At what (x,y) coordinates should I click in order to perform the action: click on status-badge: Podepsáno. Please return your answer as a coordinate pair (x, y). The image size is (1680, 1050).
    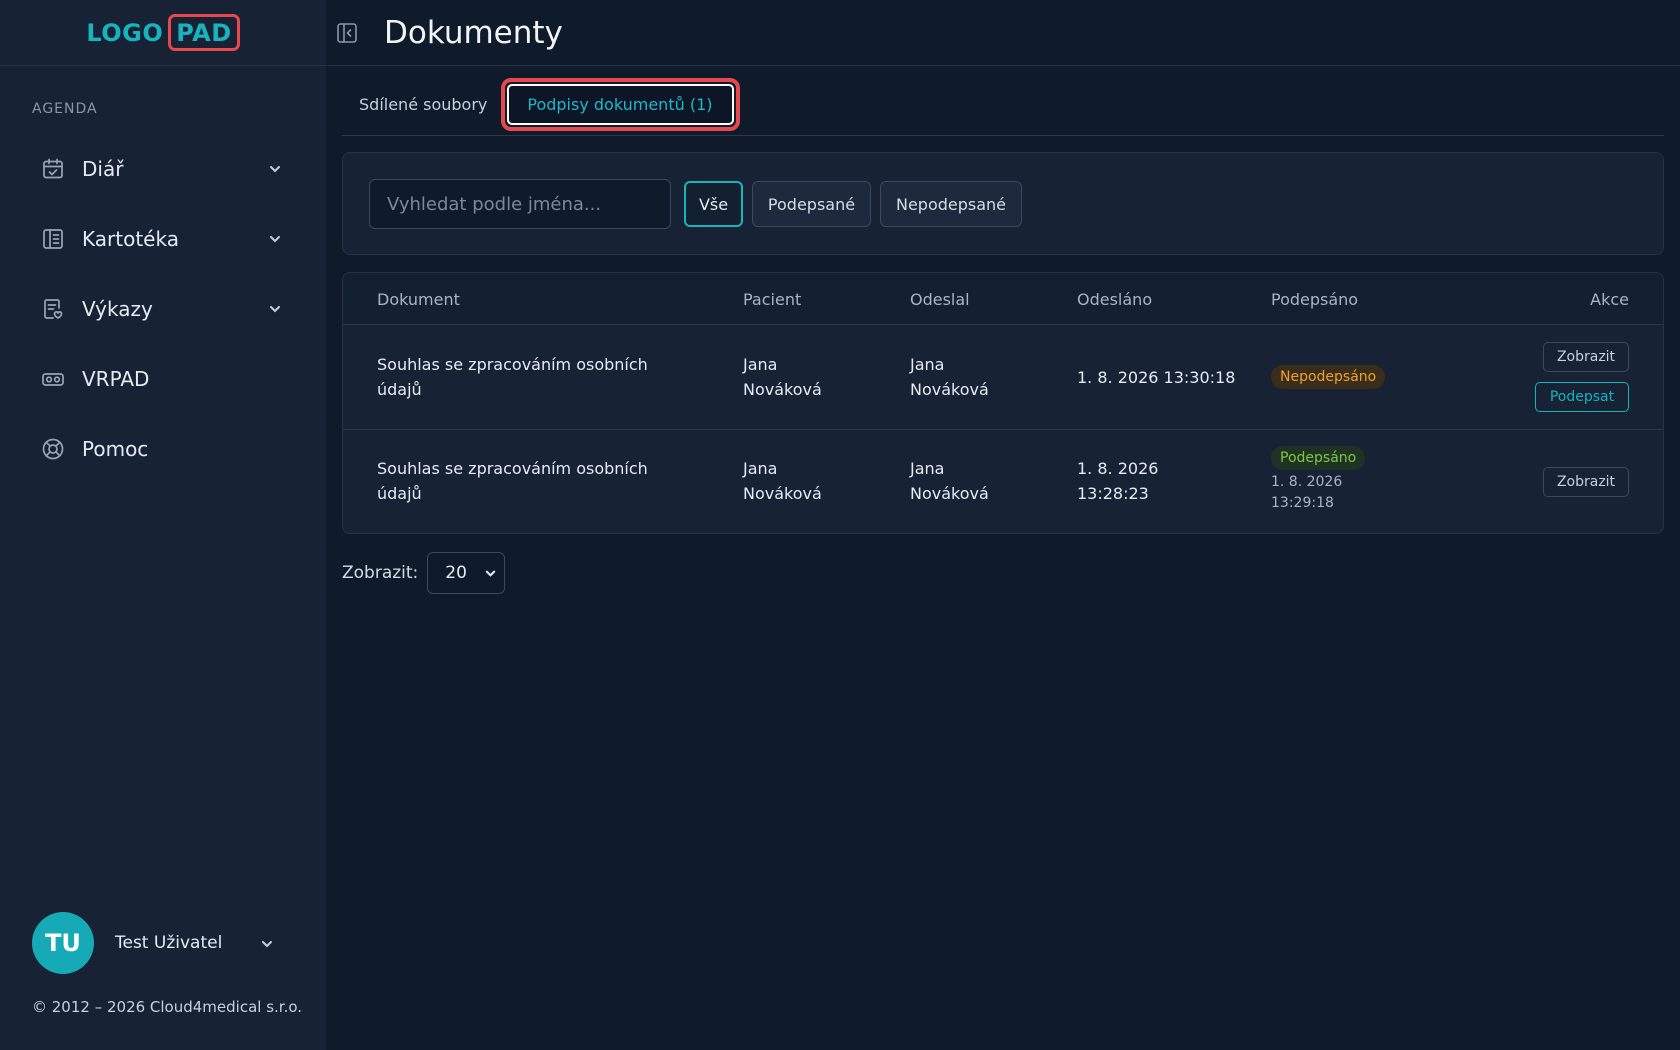
    Looking at the image, I should click on (1318, 458).